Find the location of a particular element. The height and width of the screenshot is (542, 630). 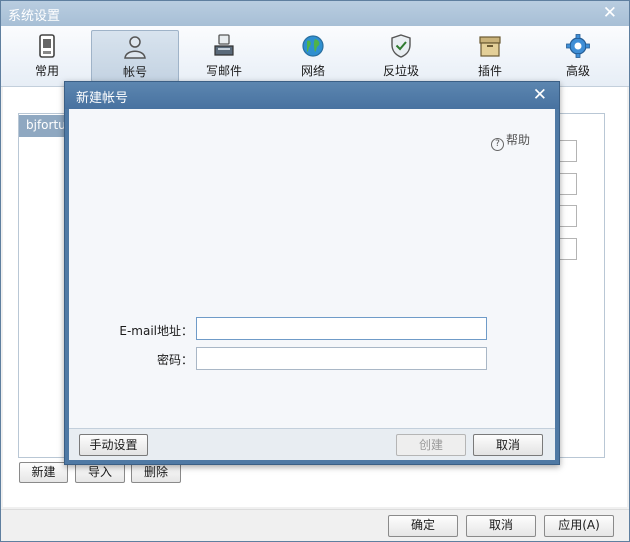

tab-general-label: 常用 is located at coordinates (46, 71).